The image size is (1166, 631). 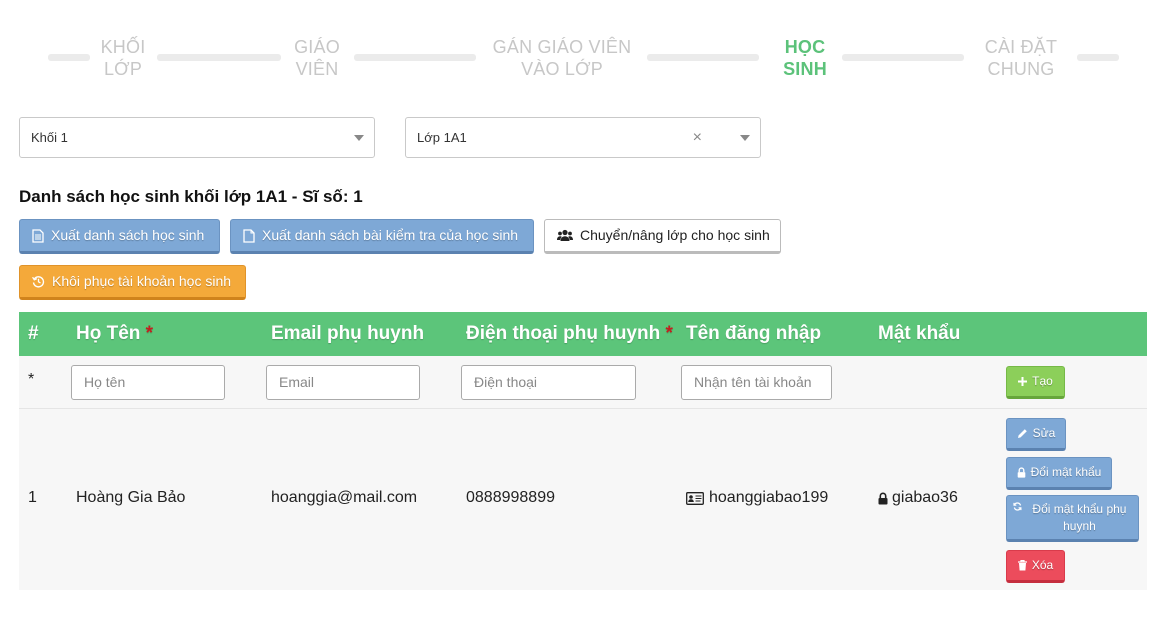 What do you see at coordinates (805, 47) in the screenshot?
I see `step-label-line1: HỌC` at bounding box center [805, 47].